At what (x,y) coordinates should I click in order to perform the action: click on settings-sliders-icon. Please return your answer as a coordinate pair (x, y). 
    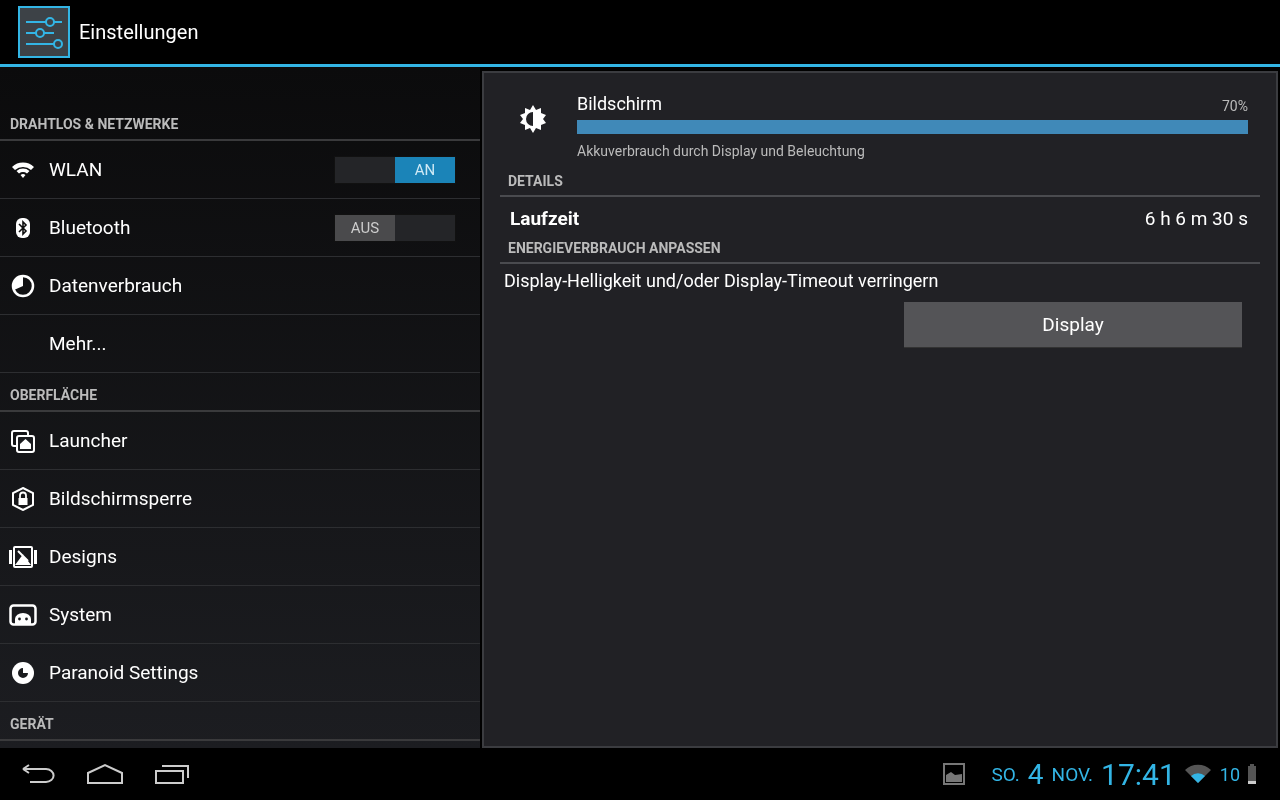
    Looking at the image, I should click on (44, 32).